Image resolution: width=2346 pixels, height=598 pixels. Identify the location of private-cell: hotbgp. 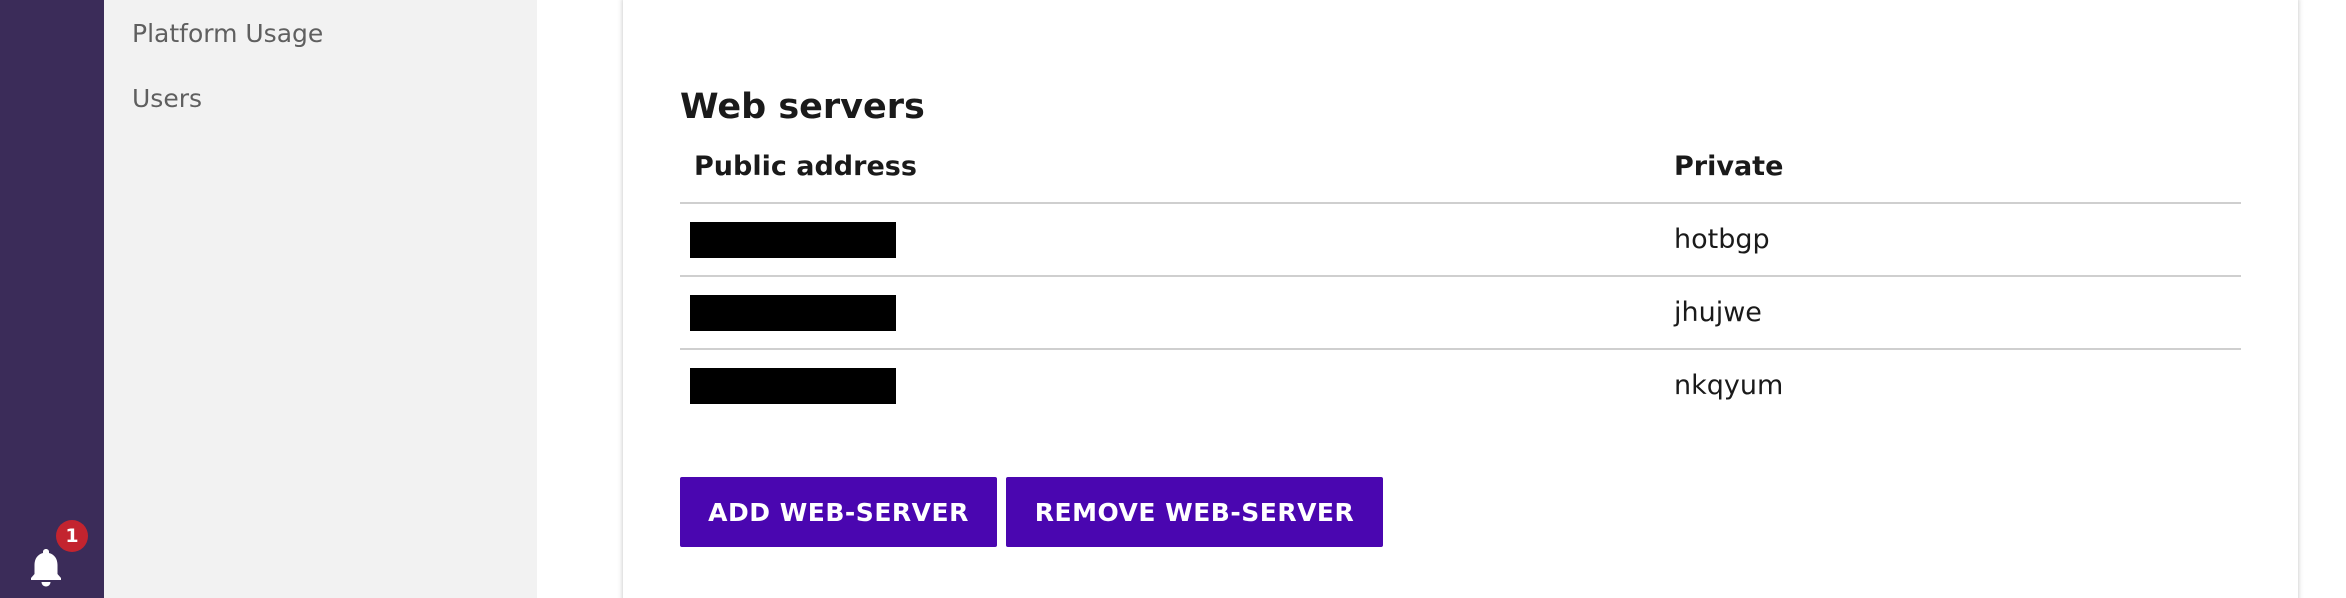
(1957, 240).